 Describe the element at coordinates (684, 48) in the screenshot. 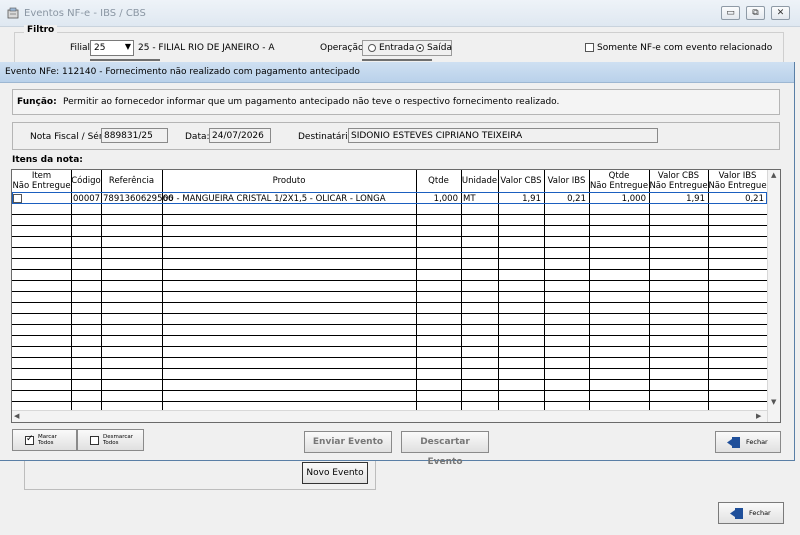

I see `somente-nfe-label: Somente NF-e com evento relacionado` at that location.